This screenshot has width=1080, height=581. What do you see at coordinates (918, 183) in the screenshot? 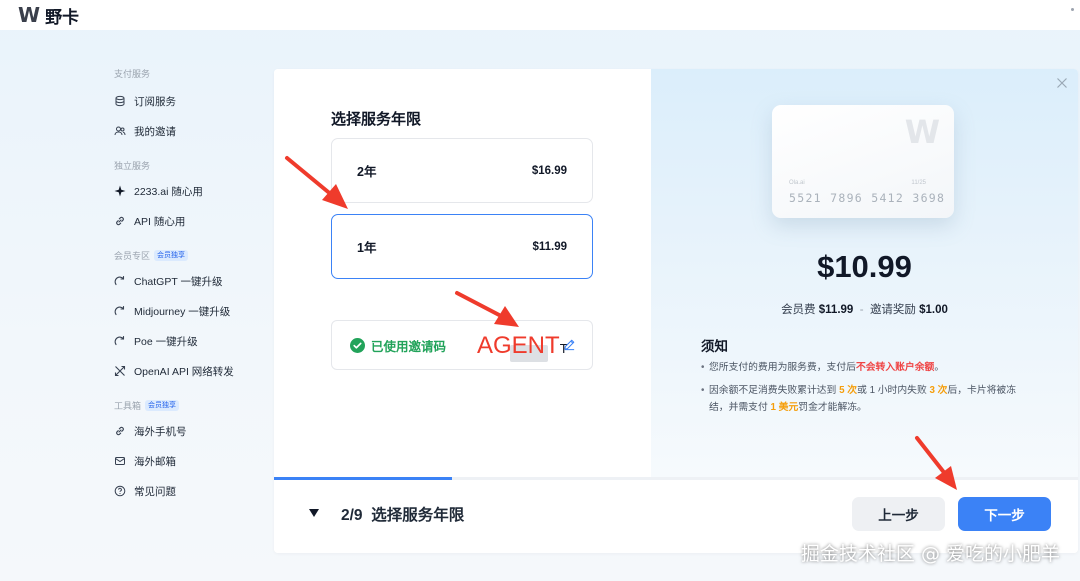
I see `card-expiry: 11/25` at bounding box center [918, 183].